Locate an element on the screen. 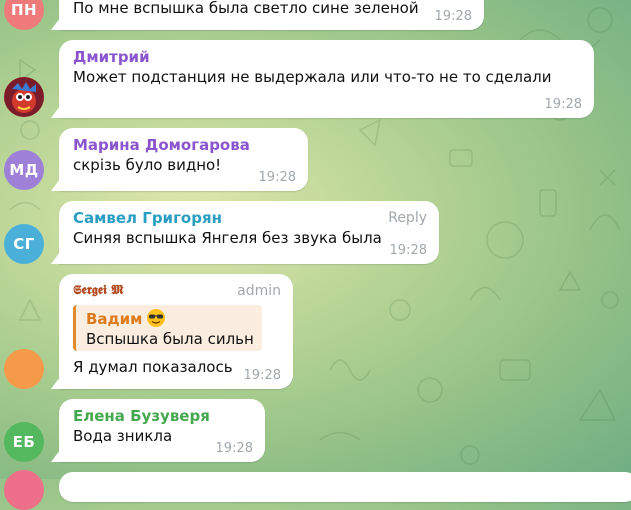  avatar: МД is located at coordinates (24, 170).